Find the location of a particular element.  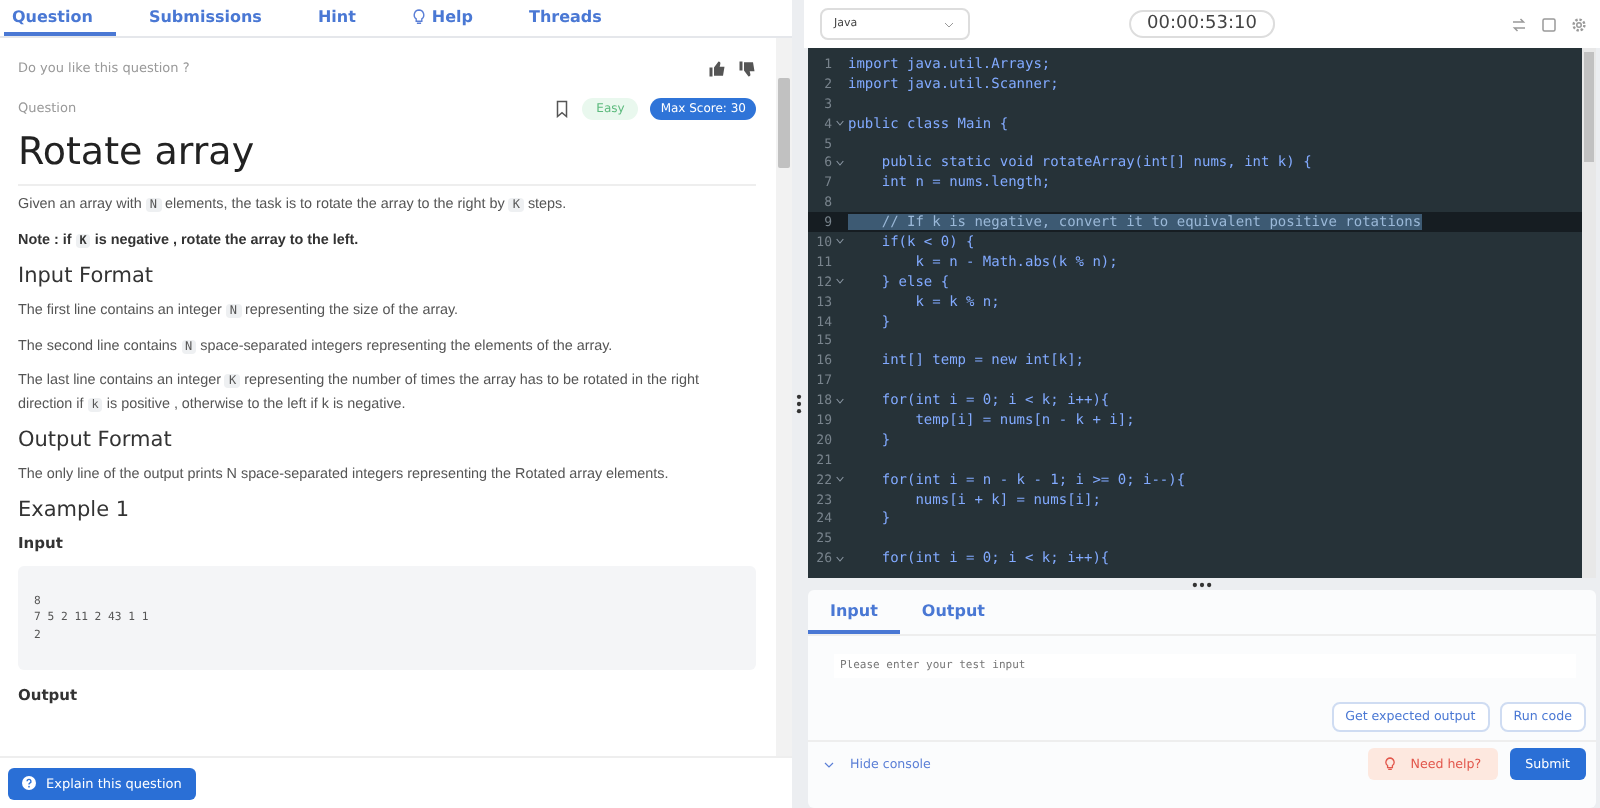

section-heading: Example 1 is located at coordinates (75, 509).